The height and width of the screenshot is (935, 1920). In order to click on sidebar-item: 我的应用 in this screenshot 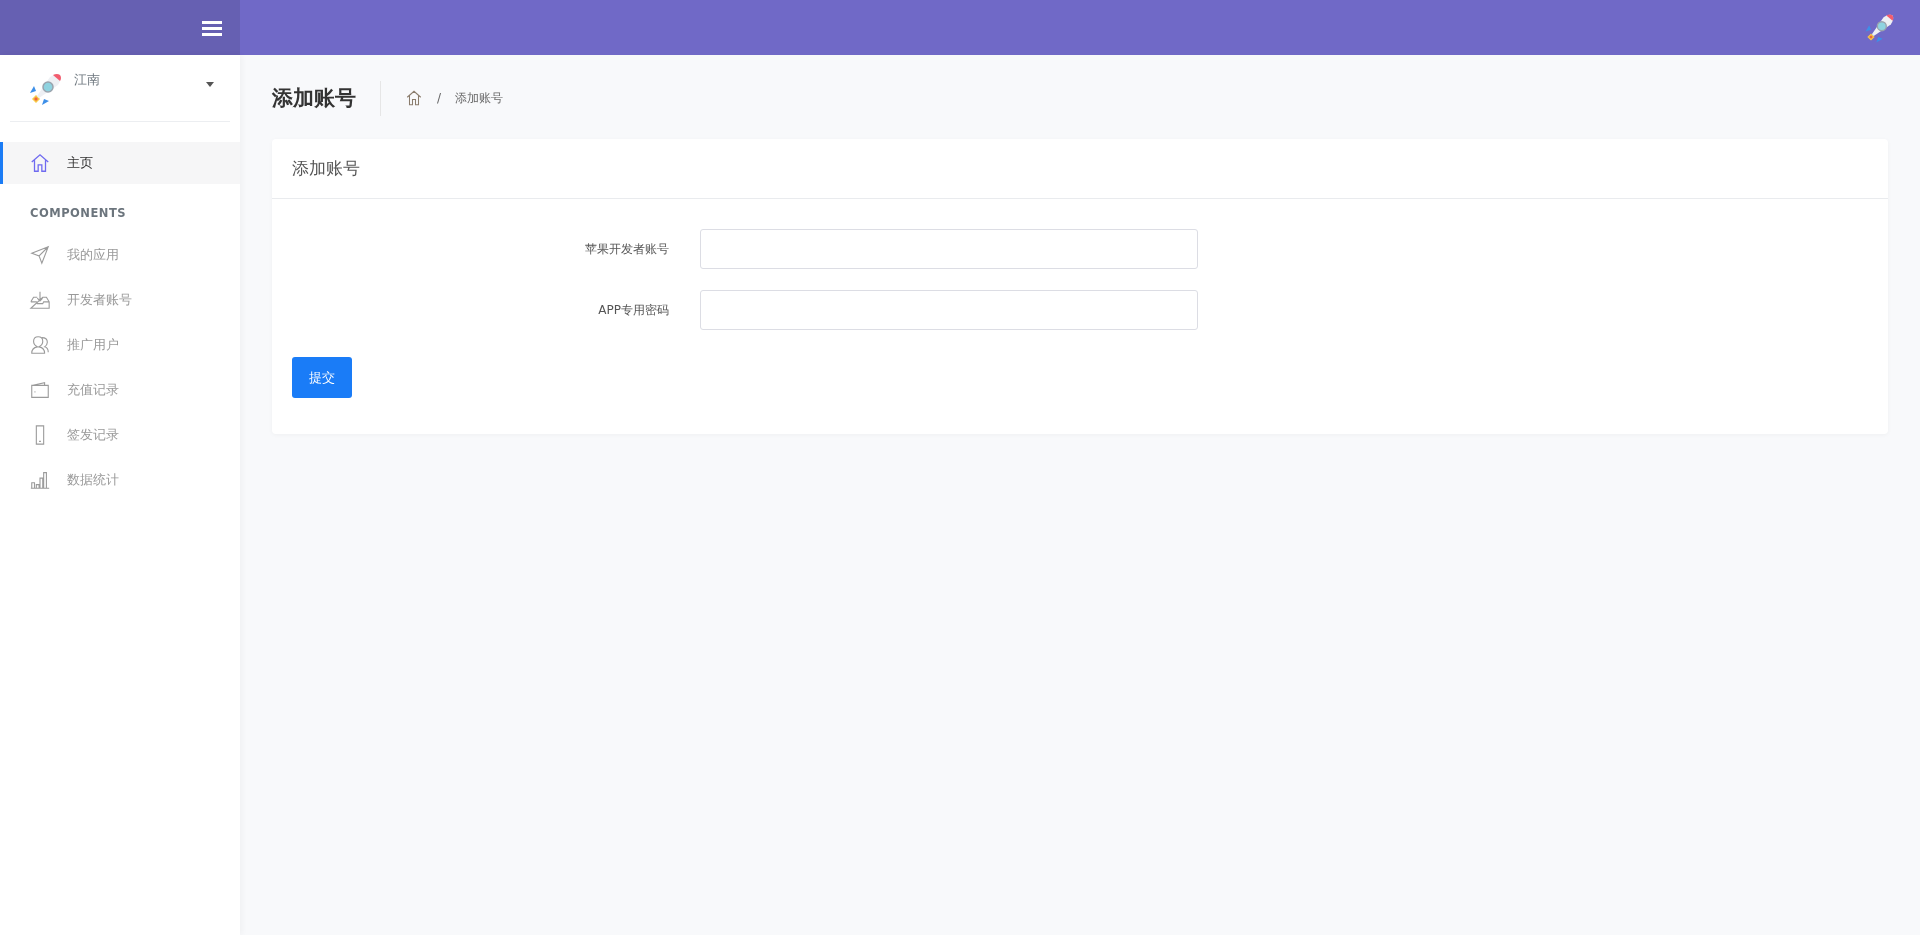, I will do `click(120, 254)`.